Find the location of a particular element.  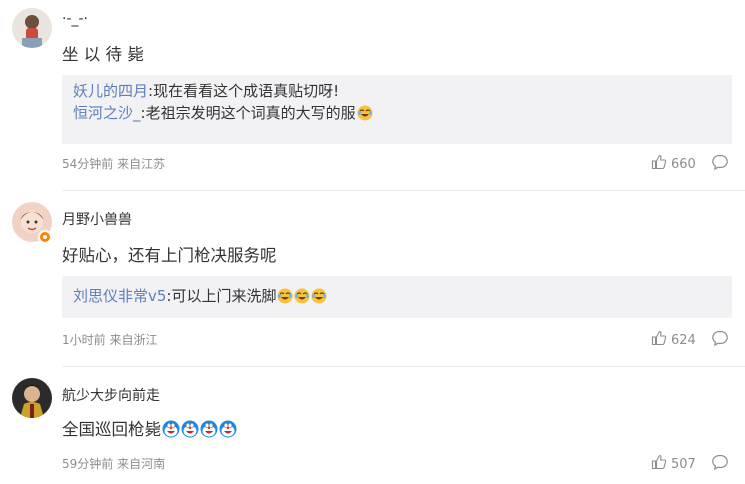

comment-text: 坐 以 待 毙 is located at coordinates (103, 53).